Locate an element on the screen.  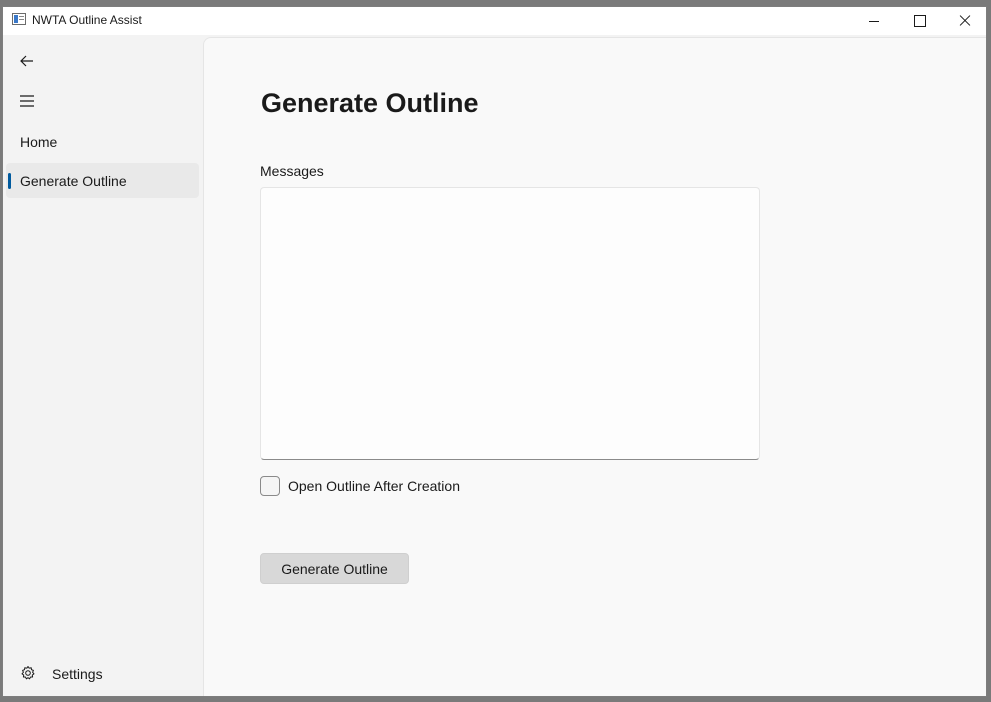
nav-item-label: Home is located at coordinates (39, 142).